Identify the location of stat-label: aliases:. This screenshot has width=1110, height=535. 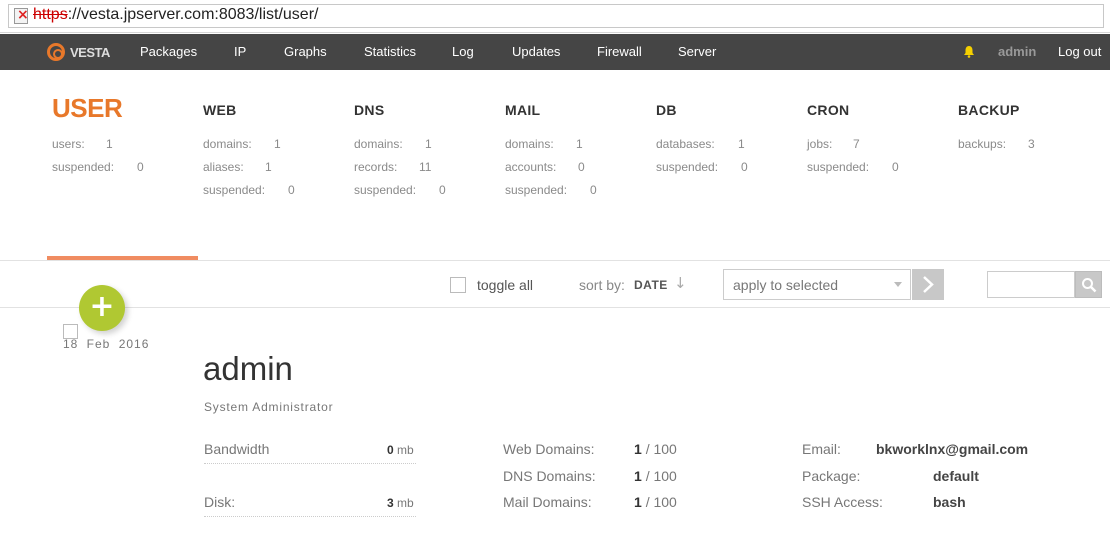
(223, 167).